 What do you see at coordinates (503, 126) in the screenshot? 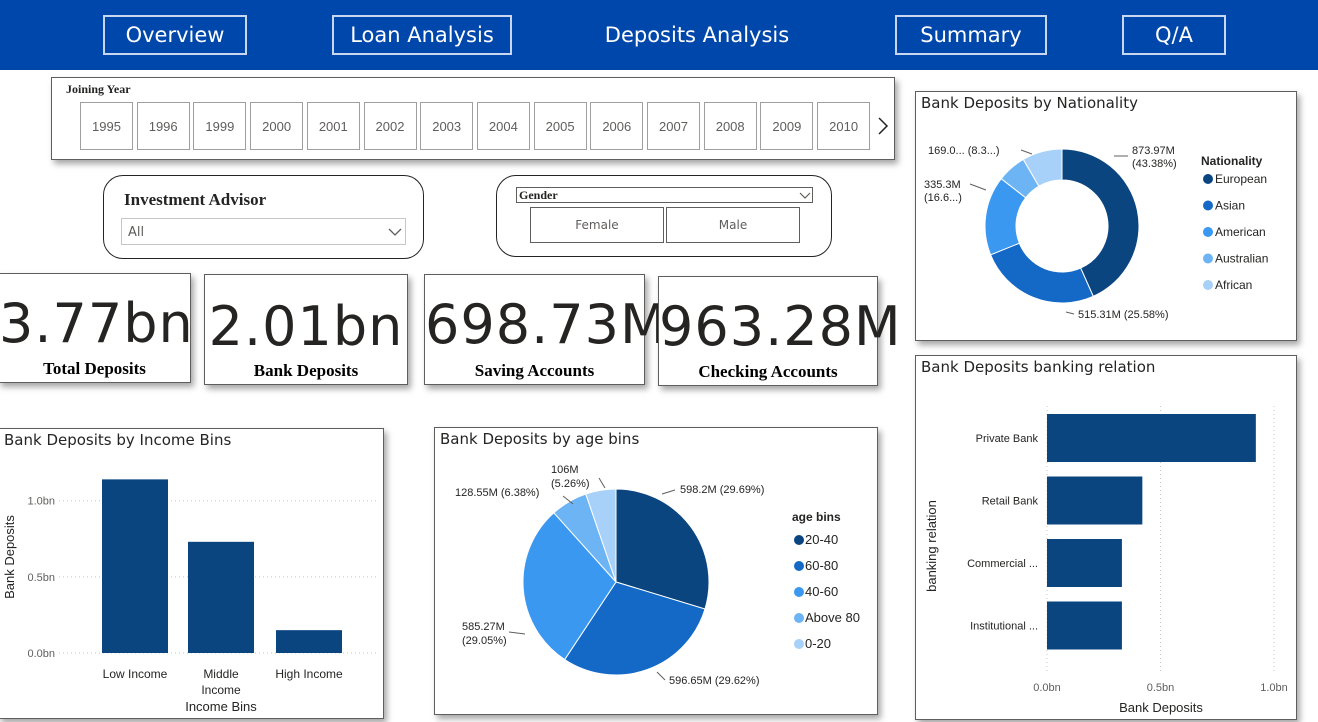
I see `year-button-2004: 2004` at bounding box center [503, 126].